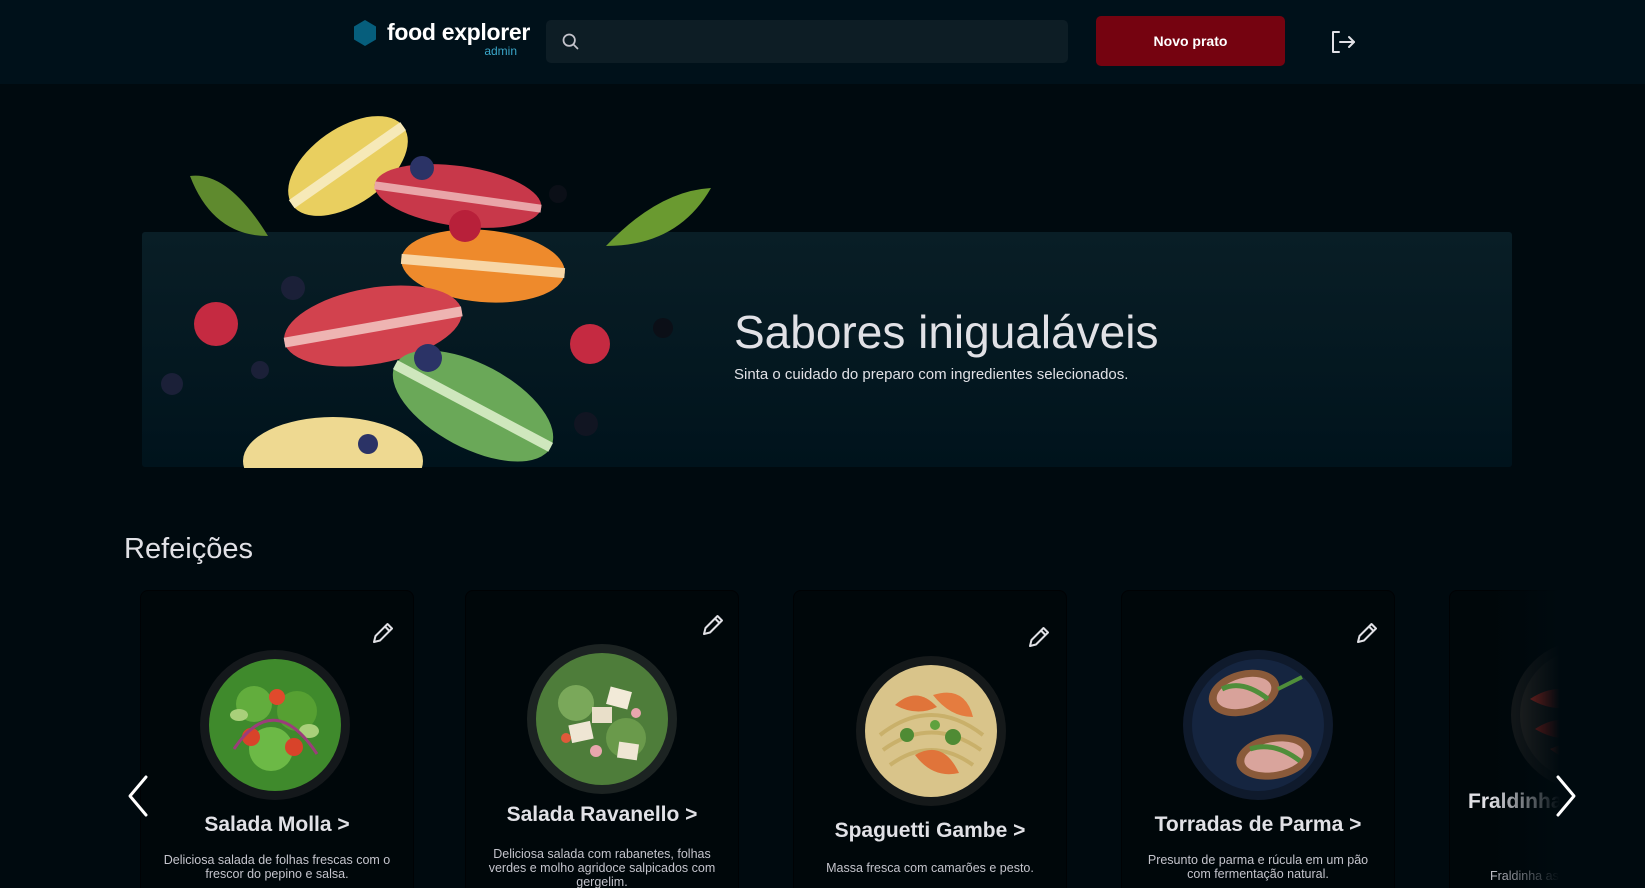 The width and height of the screenshot is (1645, 888). What do you see at coordinates (188, 549) in the screenshot?
I see `section-title: Refeições` at bounding box center [188, 549].